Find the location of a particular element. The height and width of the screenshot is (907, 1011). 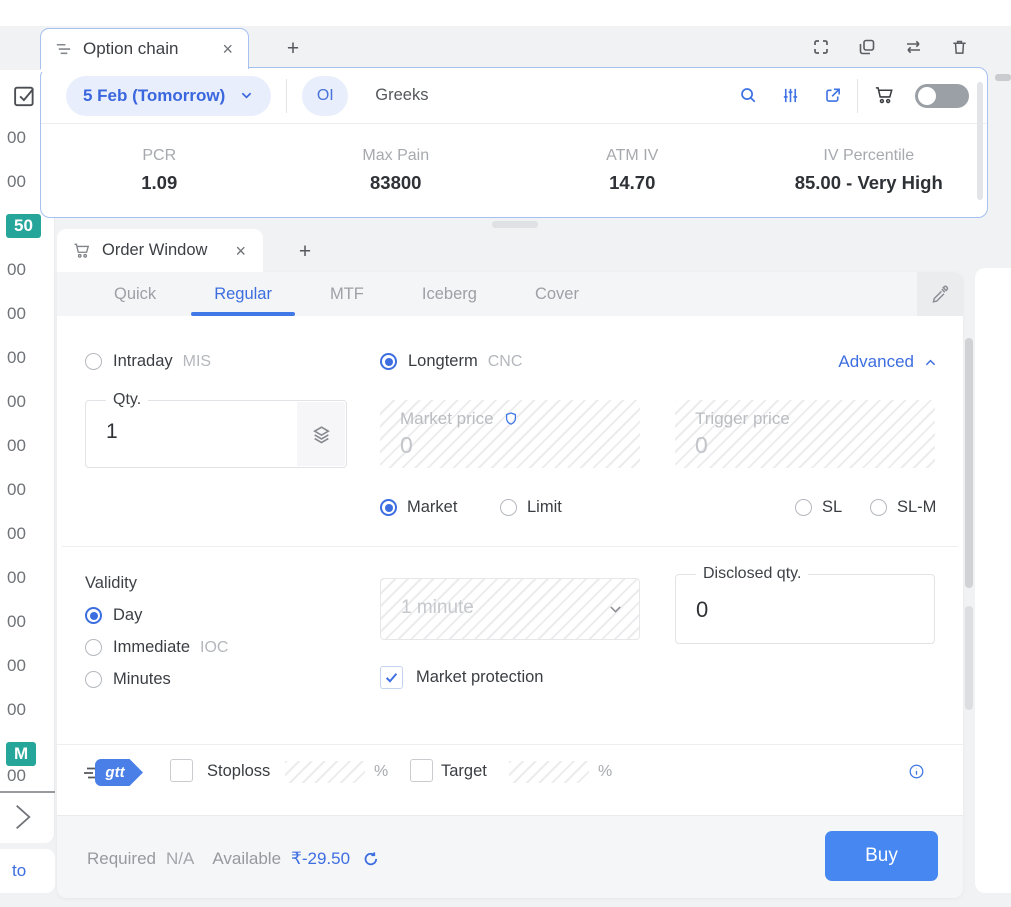

order-form-tab: Iceberg is located at coordinates (449, 294).